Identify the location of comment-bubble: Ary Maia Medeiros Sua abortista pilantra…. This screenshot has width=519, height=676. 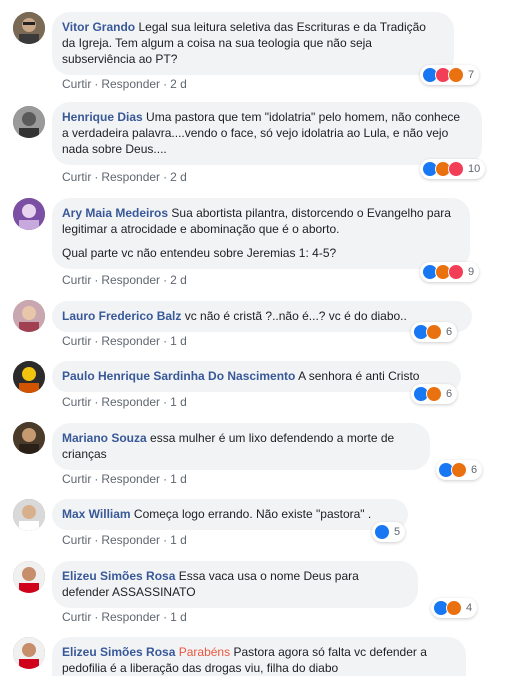
(261, 233).